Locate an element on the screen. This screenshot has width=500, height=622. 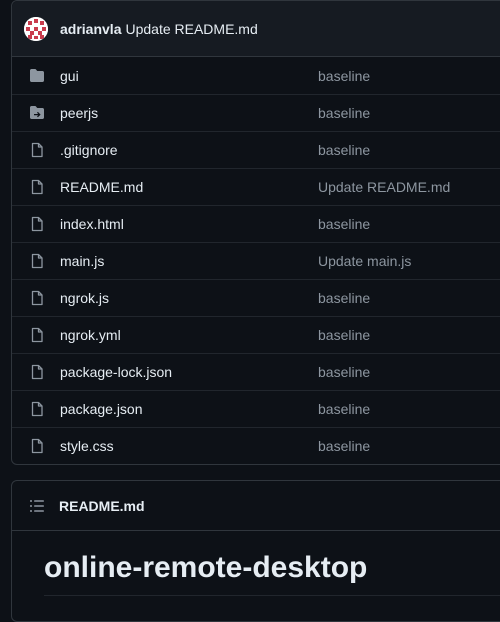
file-row: gui baseline is located at coordinates (256, 75).